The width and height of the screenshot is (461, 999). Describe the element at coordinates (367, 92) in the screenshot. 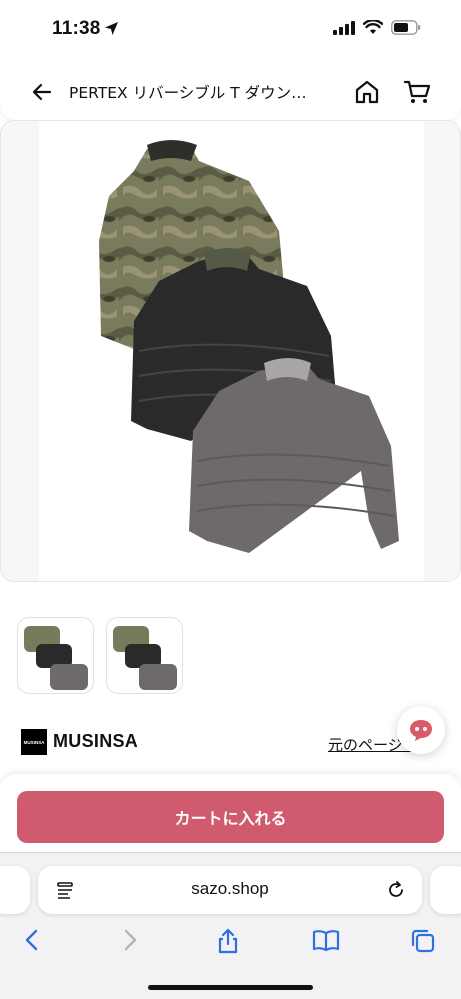

I see `home-icon` at that location.